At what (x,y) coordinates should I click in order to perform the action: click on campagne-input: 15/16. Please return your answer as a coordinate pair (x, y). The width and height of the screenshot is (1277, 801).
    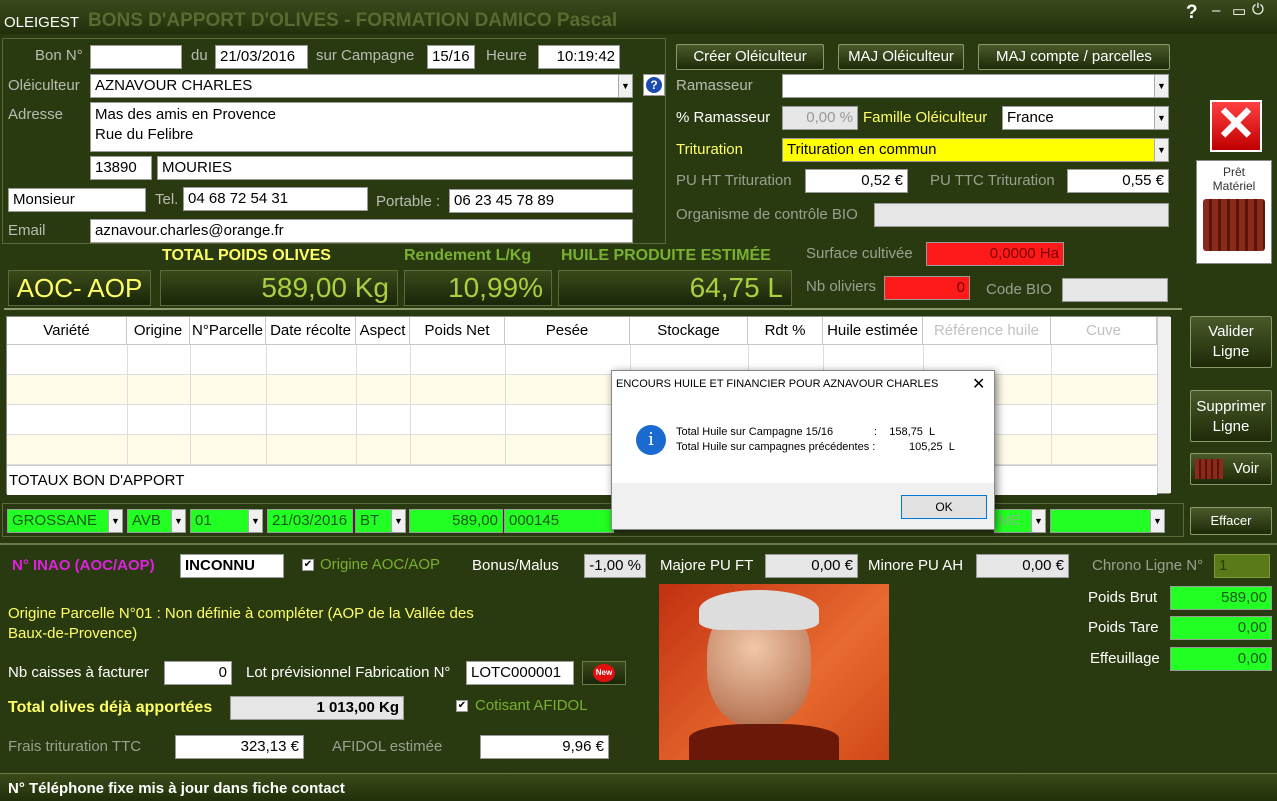
    Looking at the image, I should click on (451, 57).